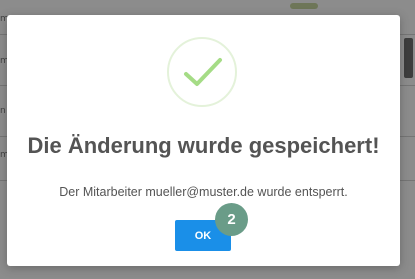 This screenshot has width=415, height=279. Describe the element at coordinates (231, 219) in the screenshot. I see `step-number-badge: 2` at that location.